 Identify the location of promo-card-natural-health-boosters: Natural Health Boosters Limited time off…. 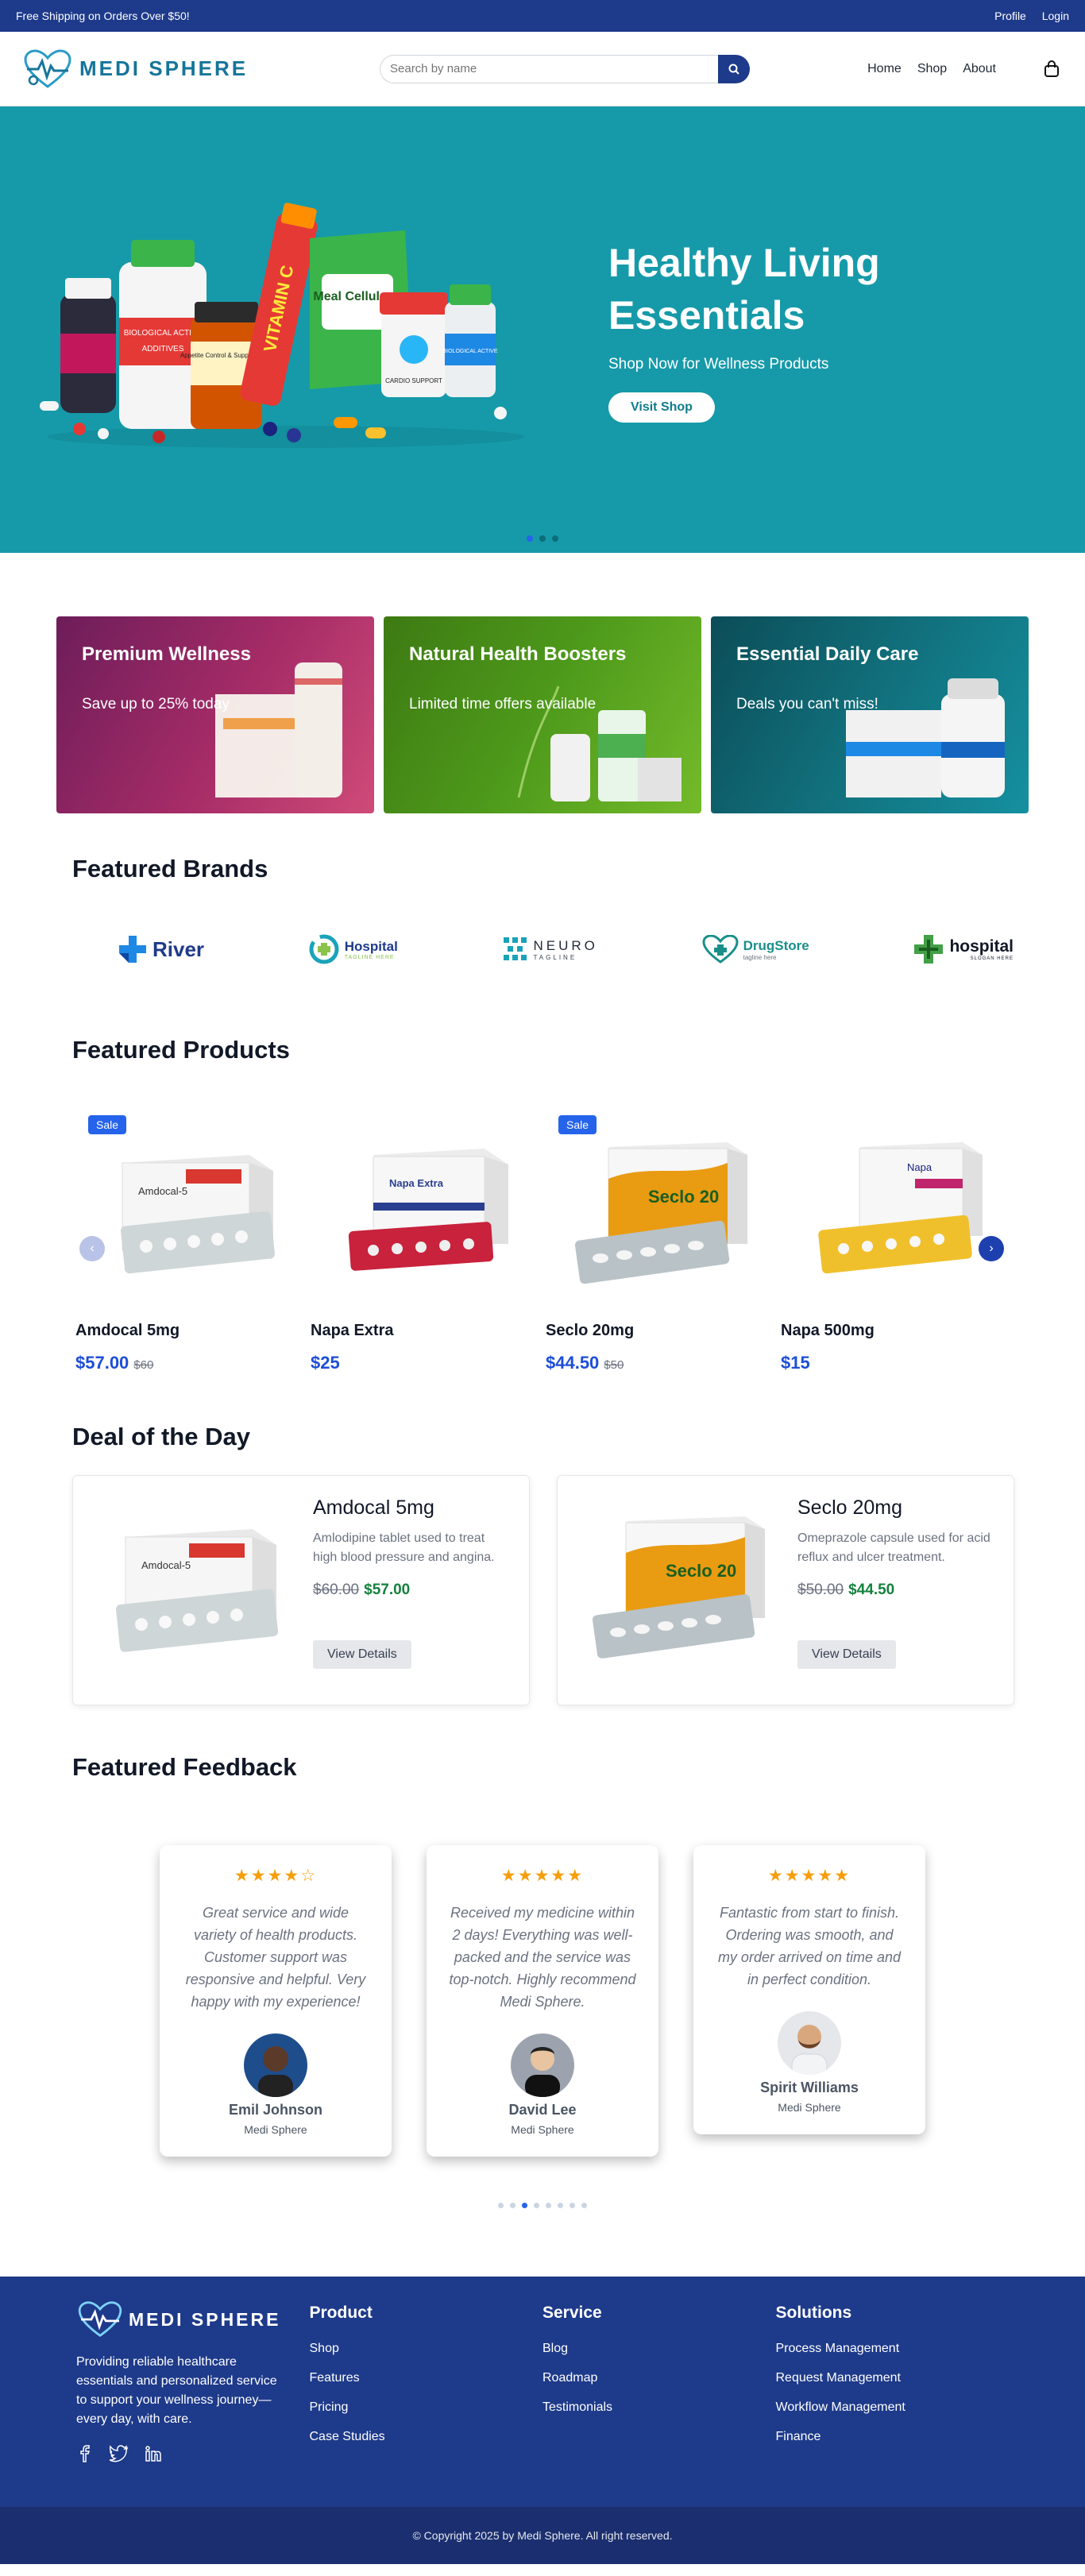
(542, 714).